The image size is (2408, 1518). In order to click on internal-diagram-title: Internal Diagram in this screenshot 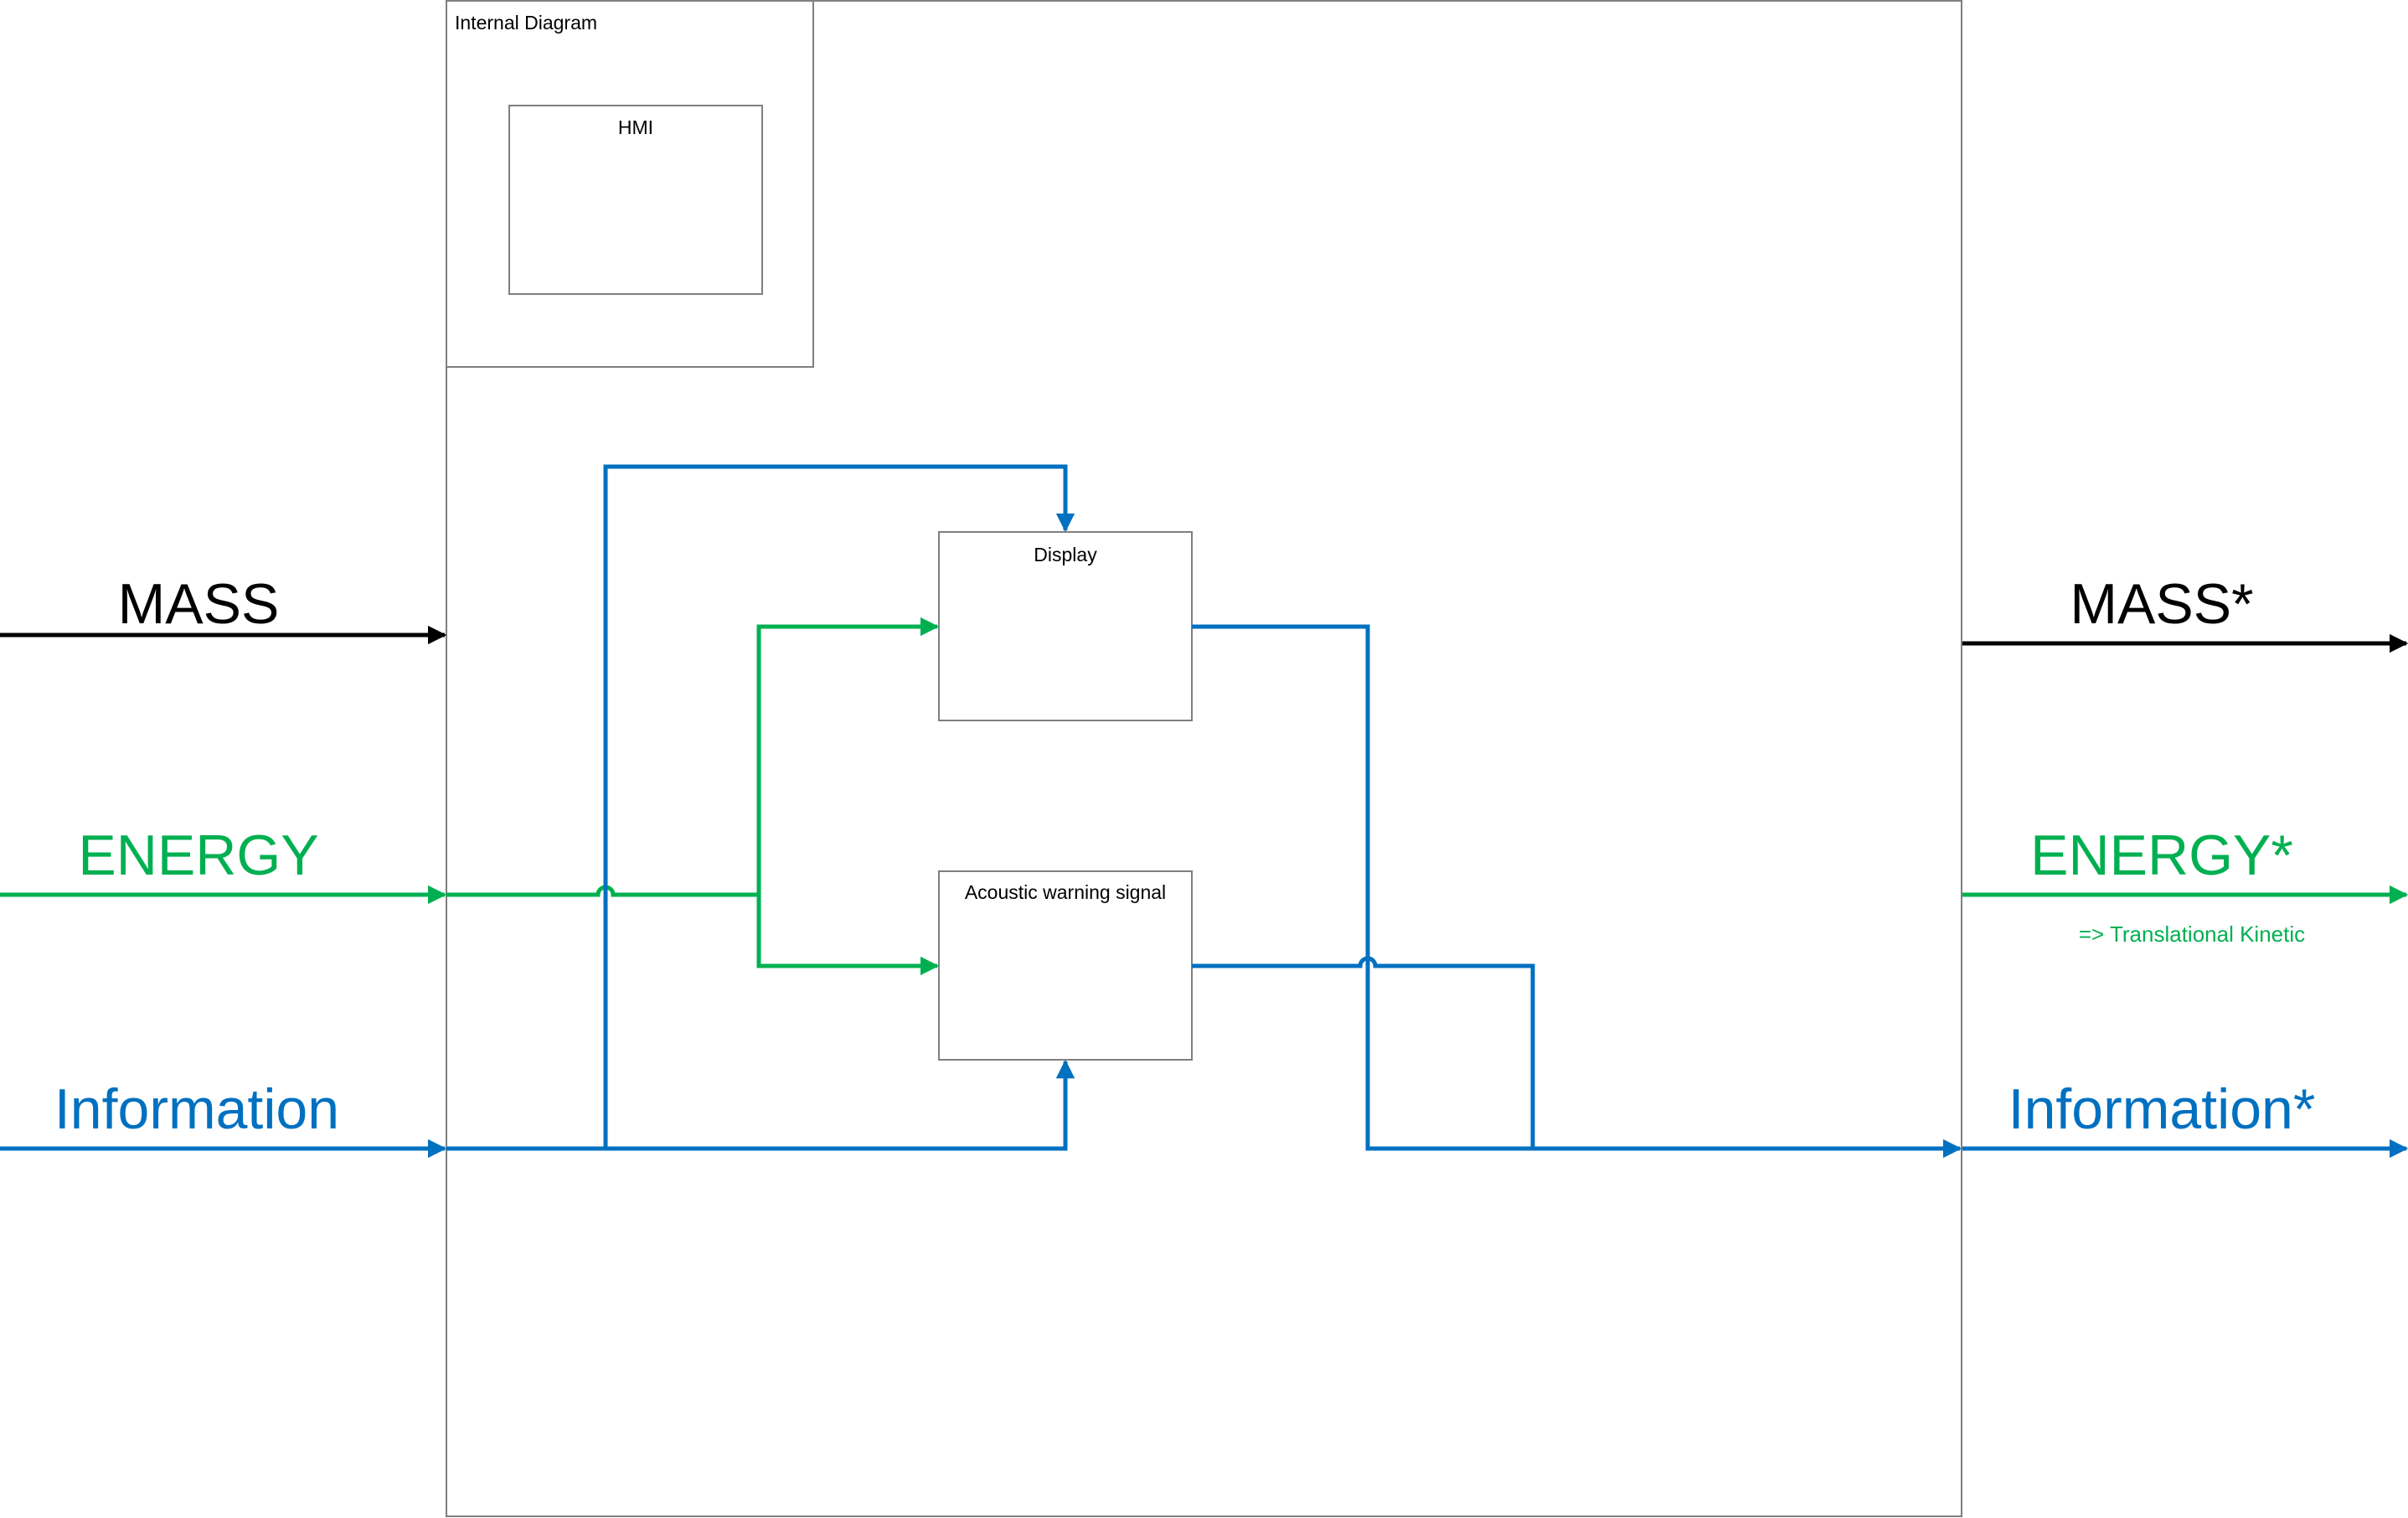, I will do `click(526, 23)`.